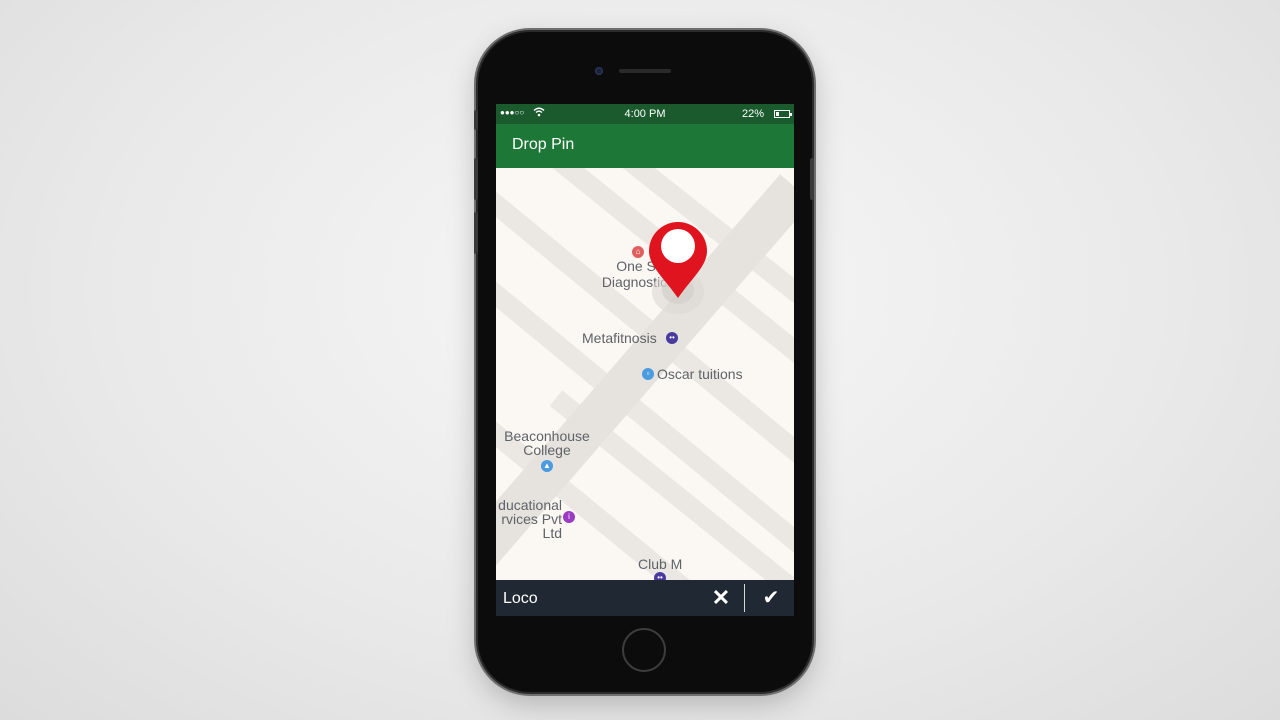 This screenshot has width=1280, height=720. Describe the element at coordinates (721, 598) in the screenshot. I see `close-icon: ✕` at that location.